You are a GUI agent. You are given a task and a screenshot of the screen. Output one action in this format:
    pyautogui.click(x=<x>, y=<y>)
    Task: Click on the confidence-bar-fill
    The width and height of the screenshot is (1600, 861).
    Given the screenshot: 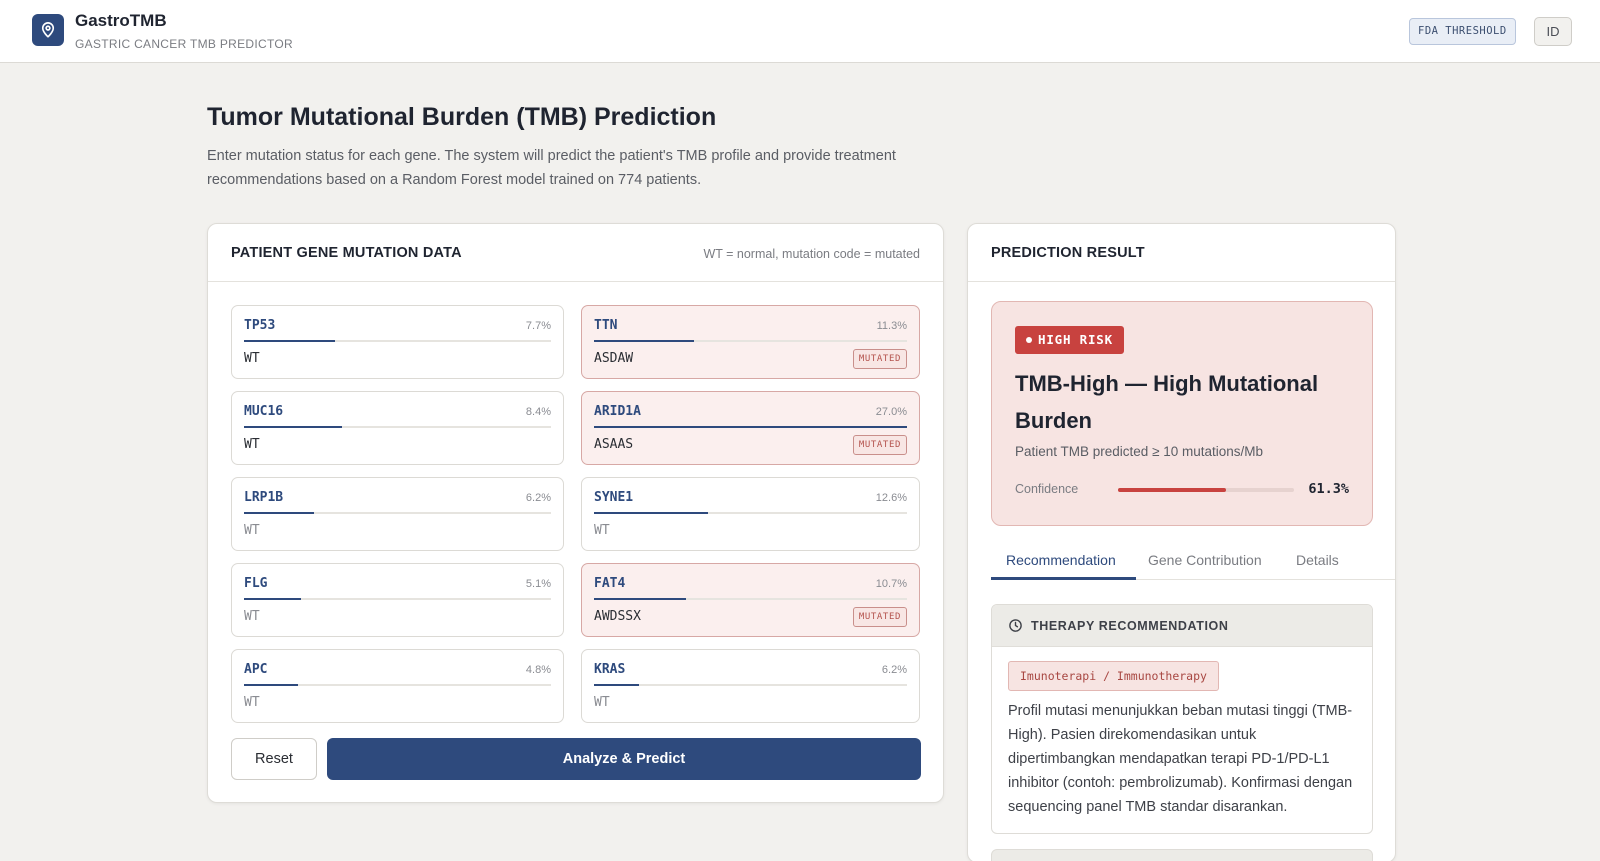 What is the action you would take?
    pyautogui.click(x=1172, y=490)
    